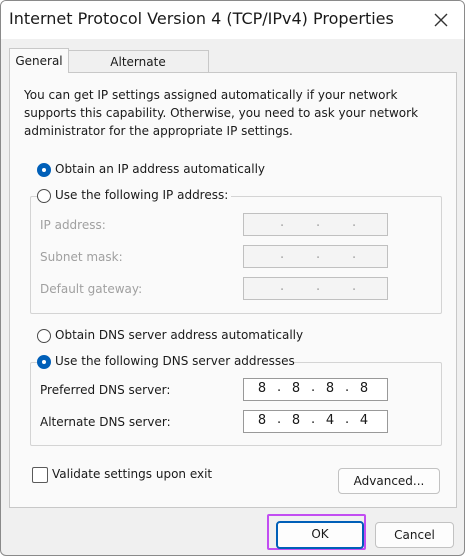 The image size is (465, 556). I want to click on use-following-ip-radio: Use the following IP address:, so click(134, 195).